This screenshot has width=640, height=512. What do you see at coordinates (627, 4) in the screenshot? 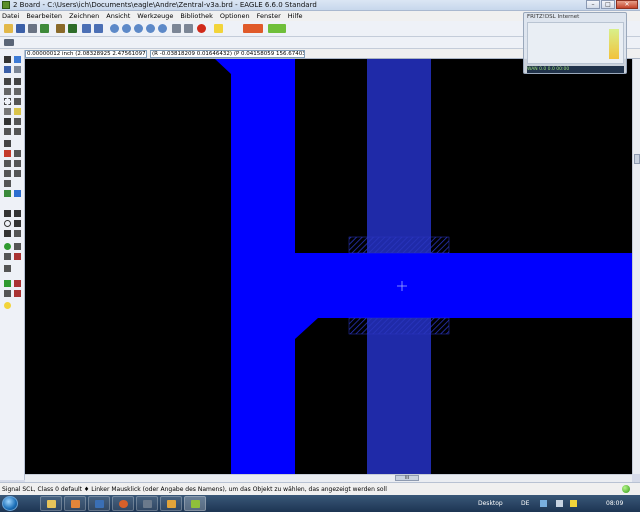
I see `close-button: ✕` at bounding box center [627, 4].